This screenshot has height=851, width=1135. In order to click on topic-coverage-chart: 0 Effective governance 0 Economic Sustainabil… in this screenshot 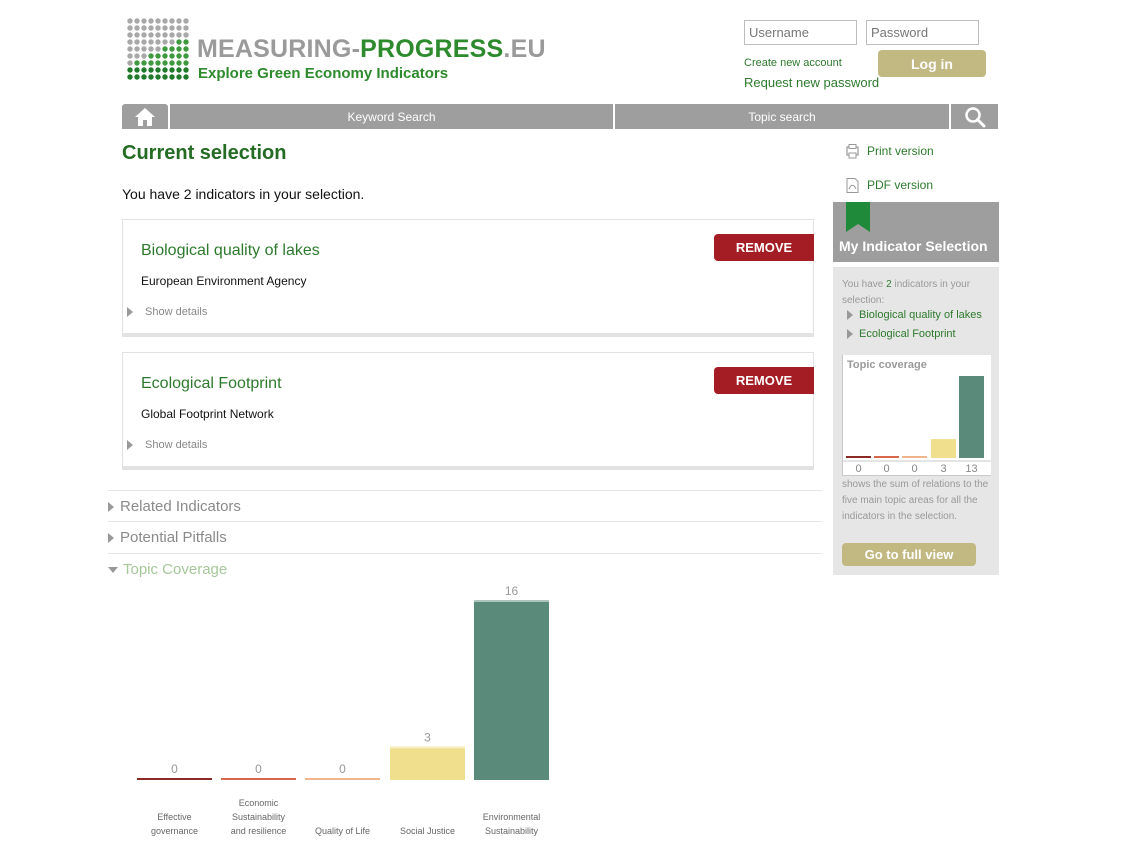, I will do `click(343, 710)`.